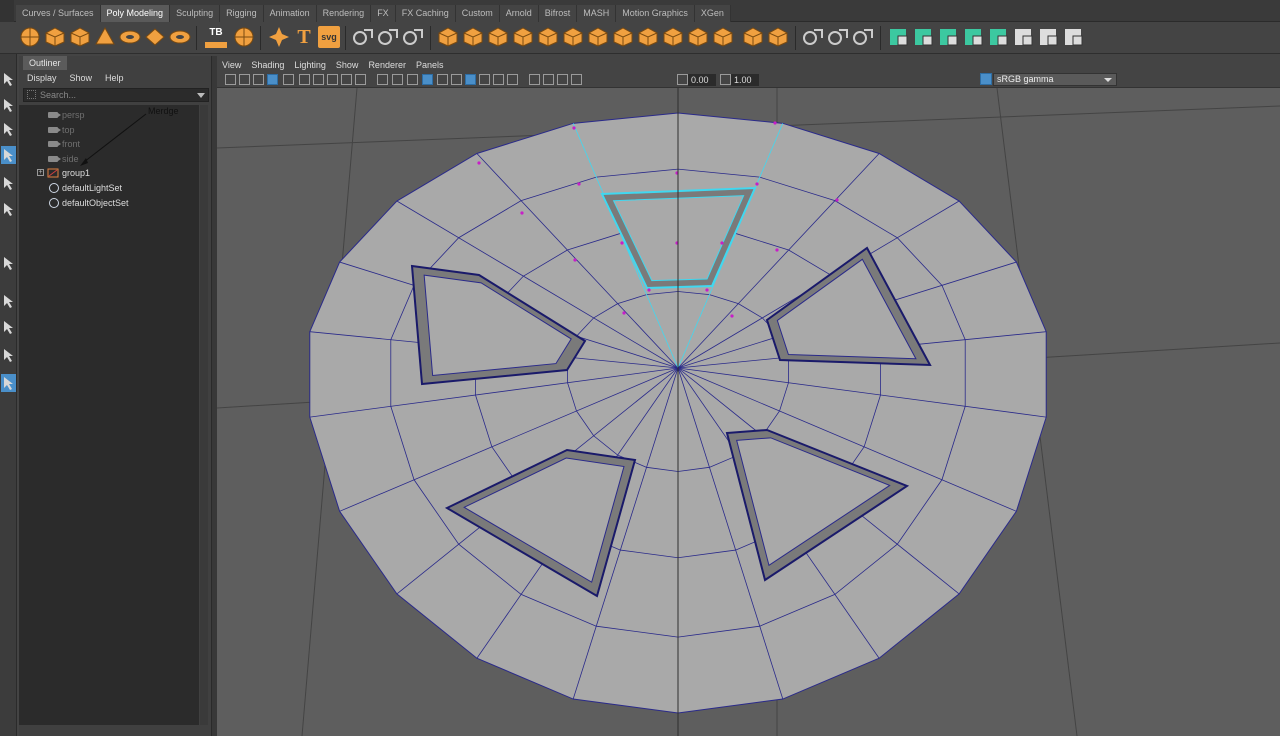 The width and height of the screenshot is (1280, 736). I want to click on annotation-arrow, so click(113, 139).